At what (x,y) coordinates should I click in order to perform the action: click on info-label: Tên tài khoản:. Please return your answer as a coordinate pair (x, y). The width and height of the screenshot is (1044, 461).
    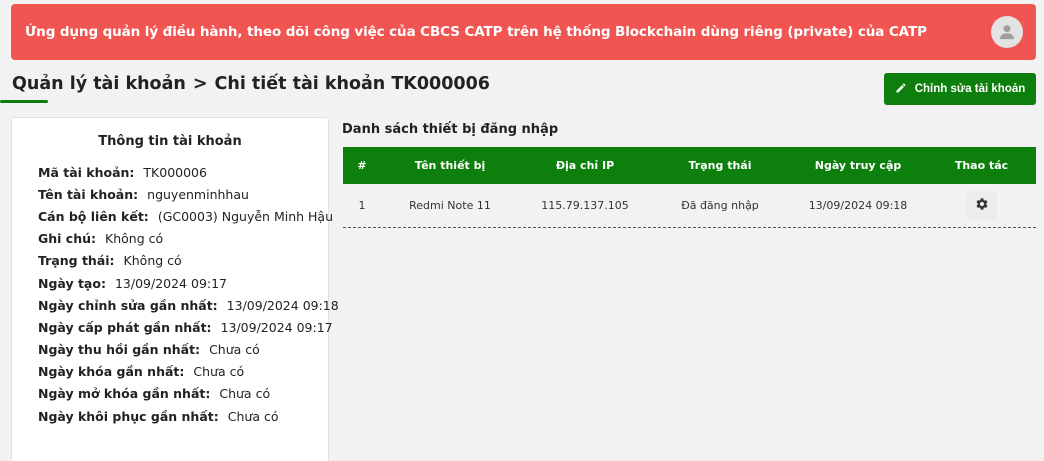
    Looking at the image, I should click on (88, 194).